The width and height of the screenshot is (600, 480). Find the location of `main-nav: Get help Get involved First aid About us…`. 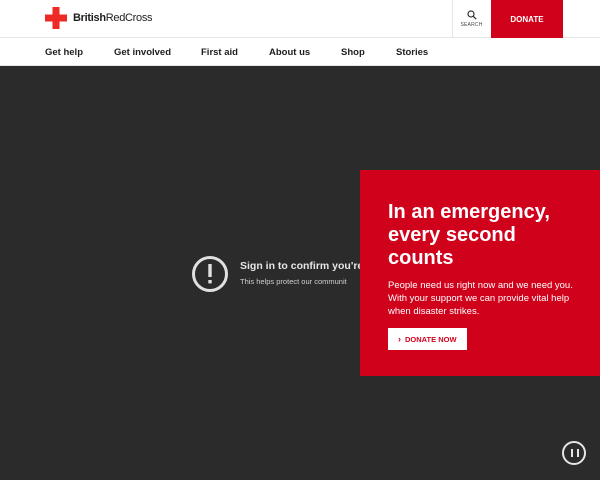

main-nav: Get help Get involved First aid About us… is located at coordinates (300, 52).